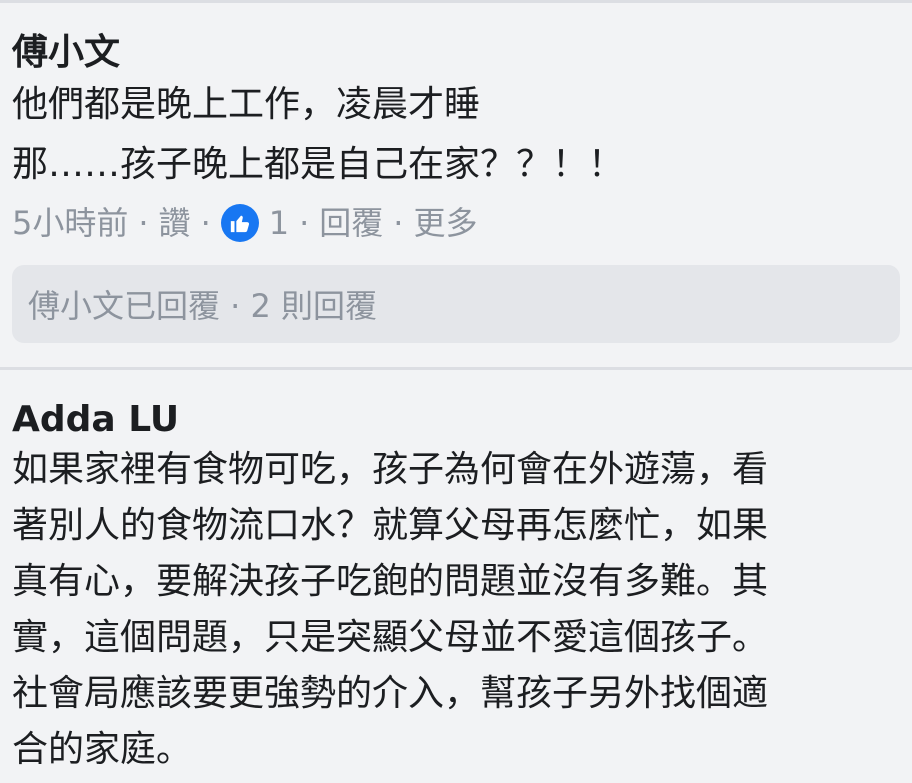  Describe the element at coordinates (70, 223) in the screenshot. I see `timestamp: 5小時前` at that location.